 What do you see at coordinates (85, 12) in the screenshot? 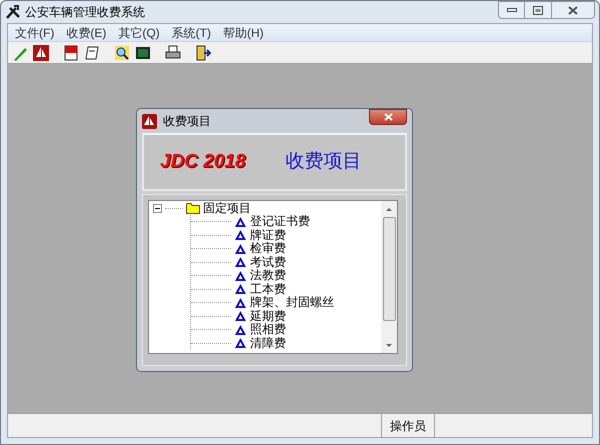
I see `window-title: 公安车辆管理收费系统` at bounding box center [85, 12].